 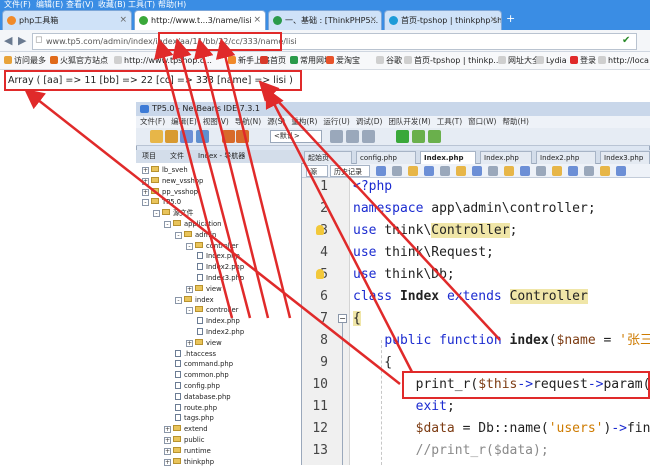 What do you see at coordinates (253, 178) in the screenshot?
I see `arrow-to-name` at bounding box center [253, 178].